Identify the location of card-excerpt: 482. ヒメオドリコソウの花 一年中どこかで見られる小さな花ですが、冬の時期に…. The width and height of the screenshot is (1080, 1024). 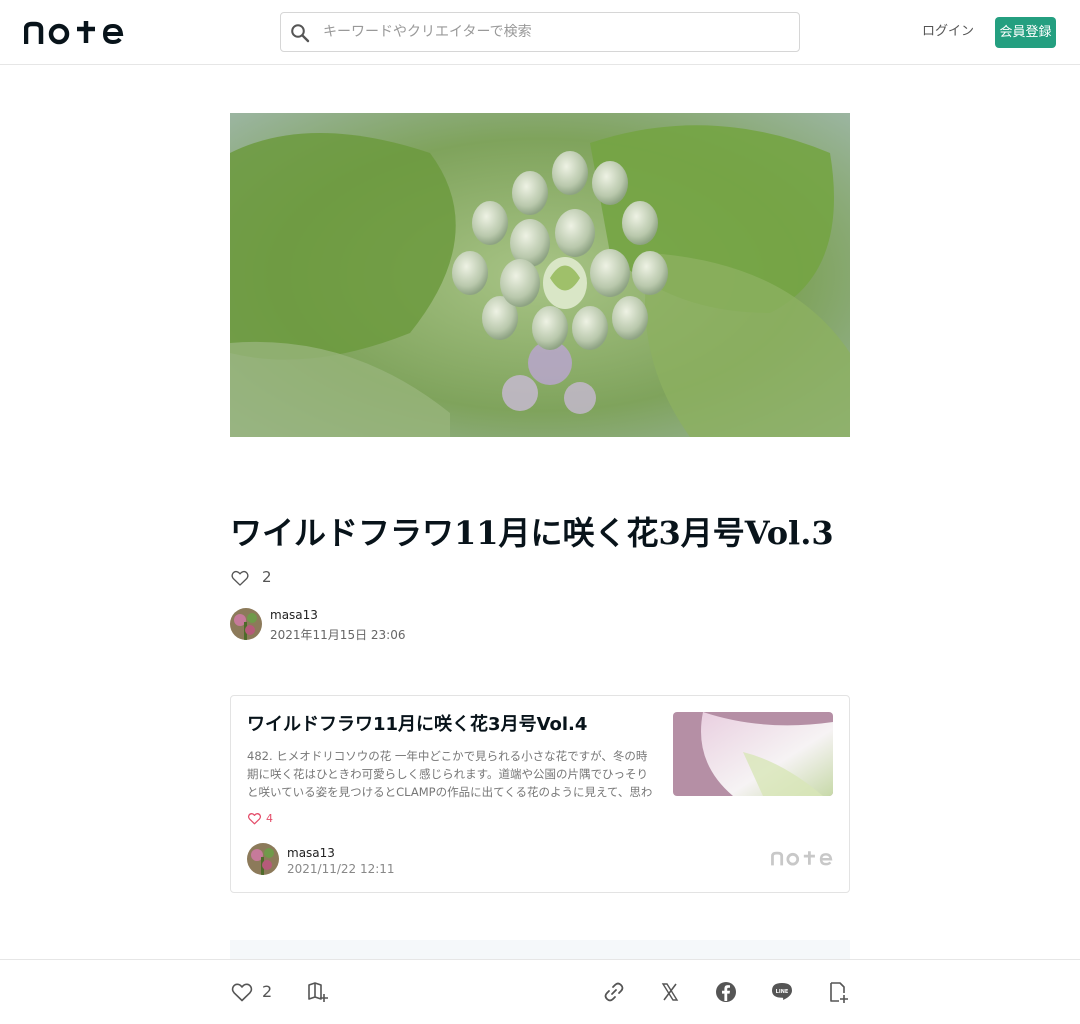
(450, 774).